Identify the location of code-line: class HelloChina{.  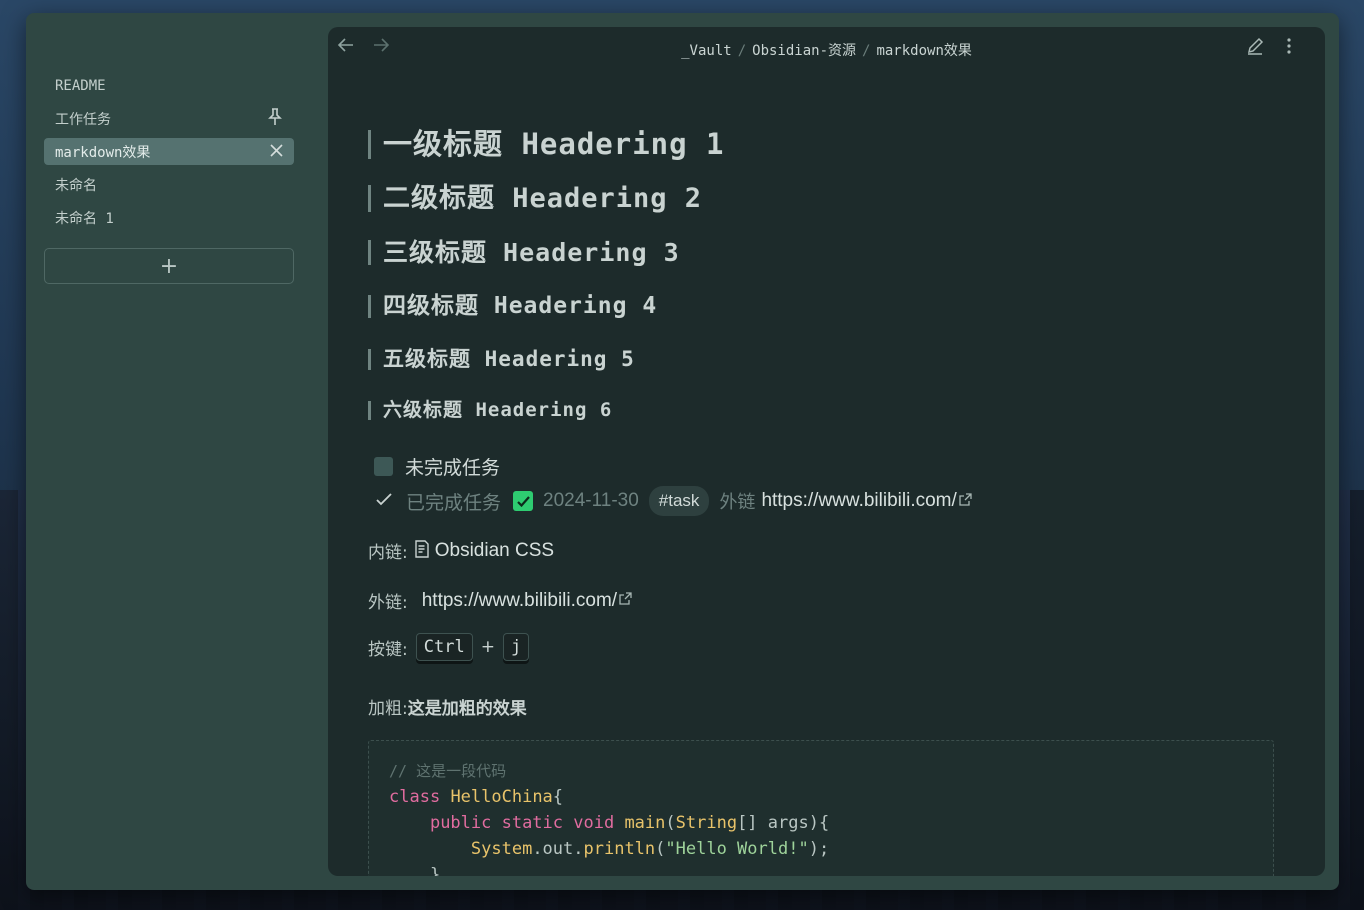
(821, 797).